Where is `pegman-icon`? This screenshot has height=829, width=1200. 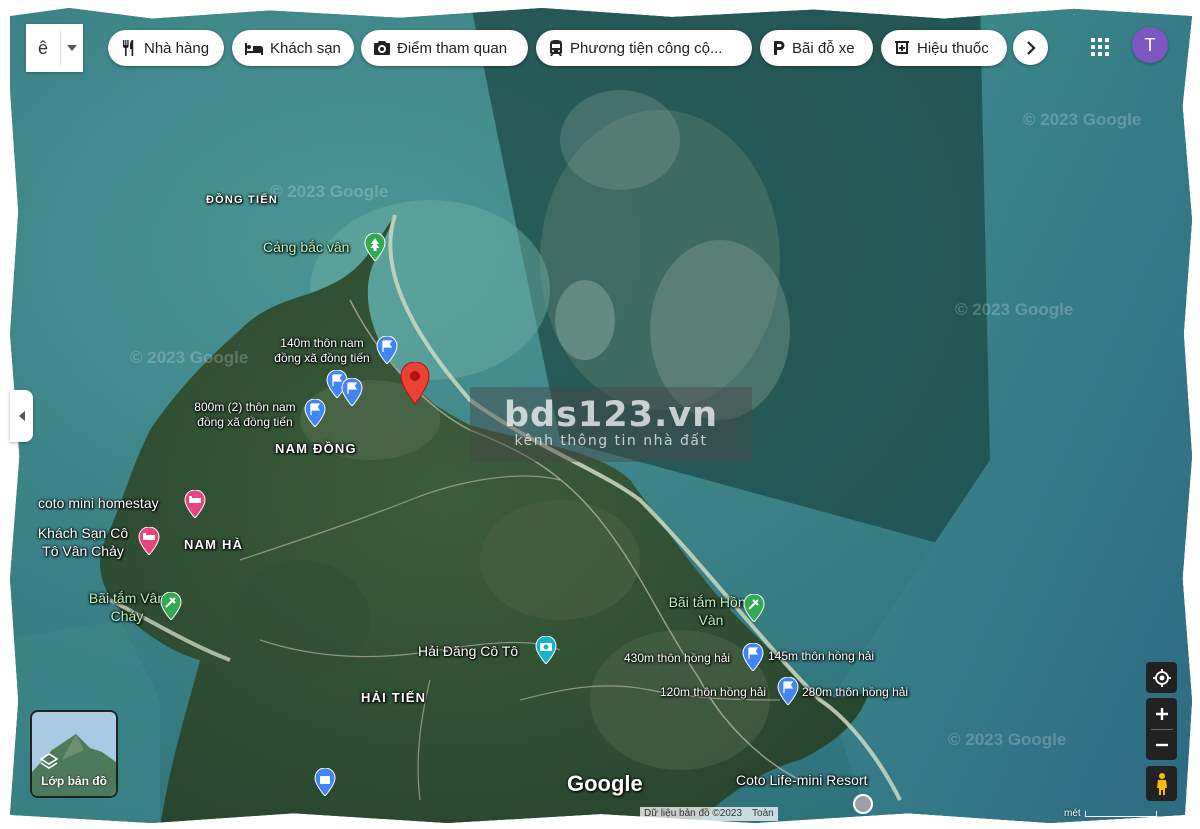
pegman-icon is located at coordinates (1161, 783).